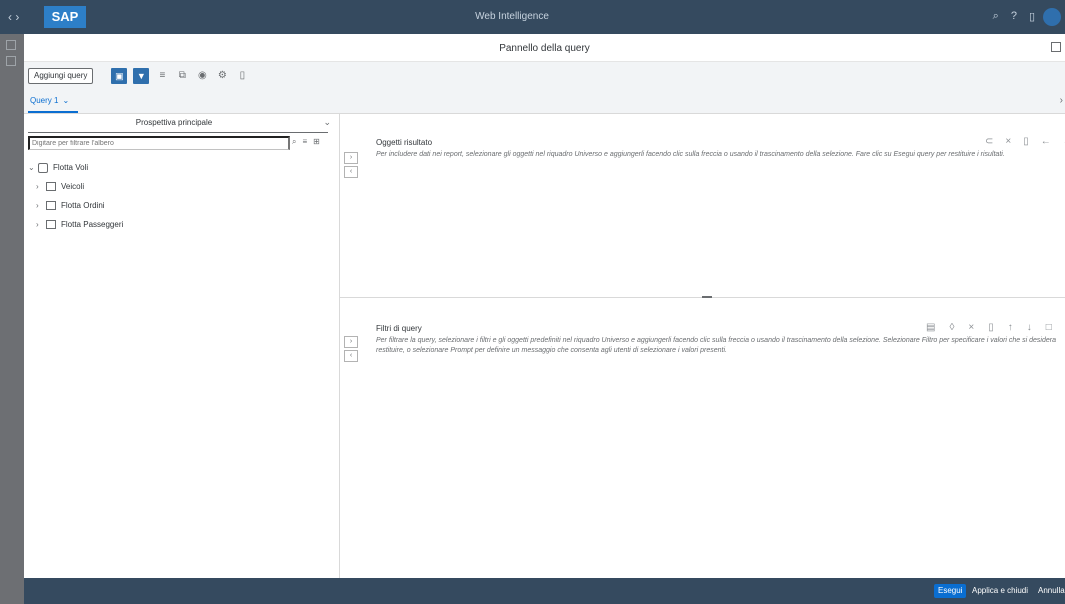 The image size is (1065, 604). I want to click on shell-actions: ⌕ ? ▯, so click(1014, 16).